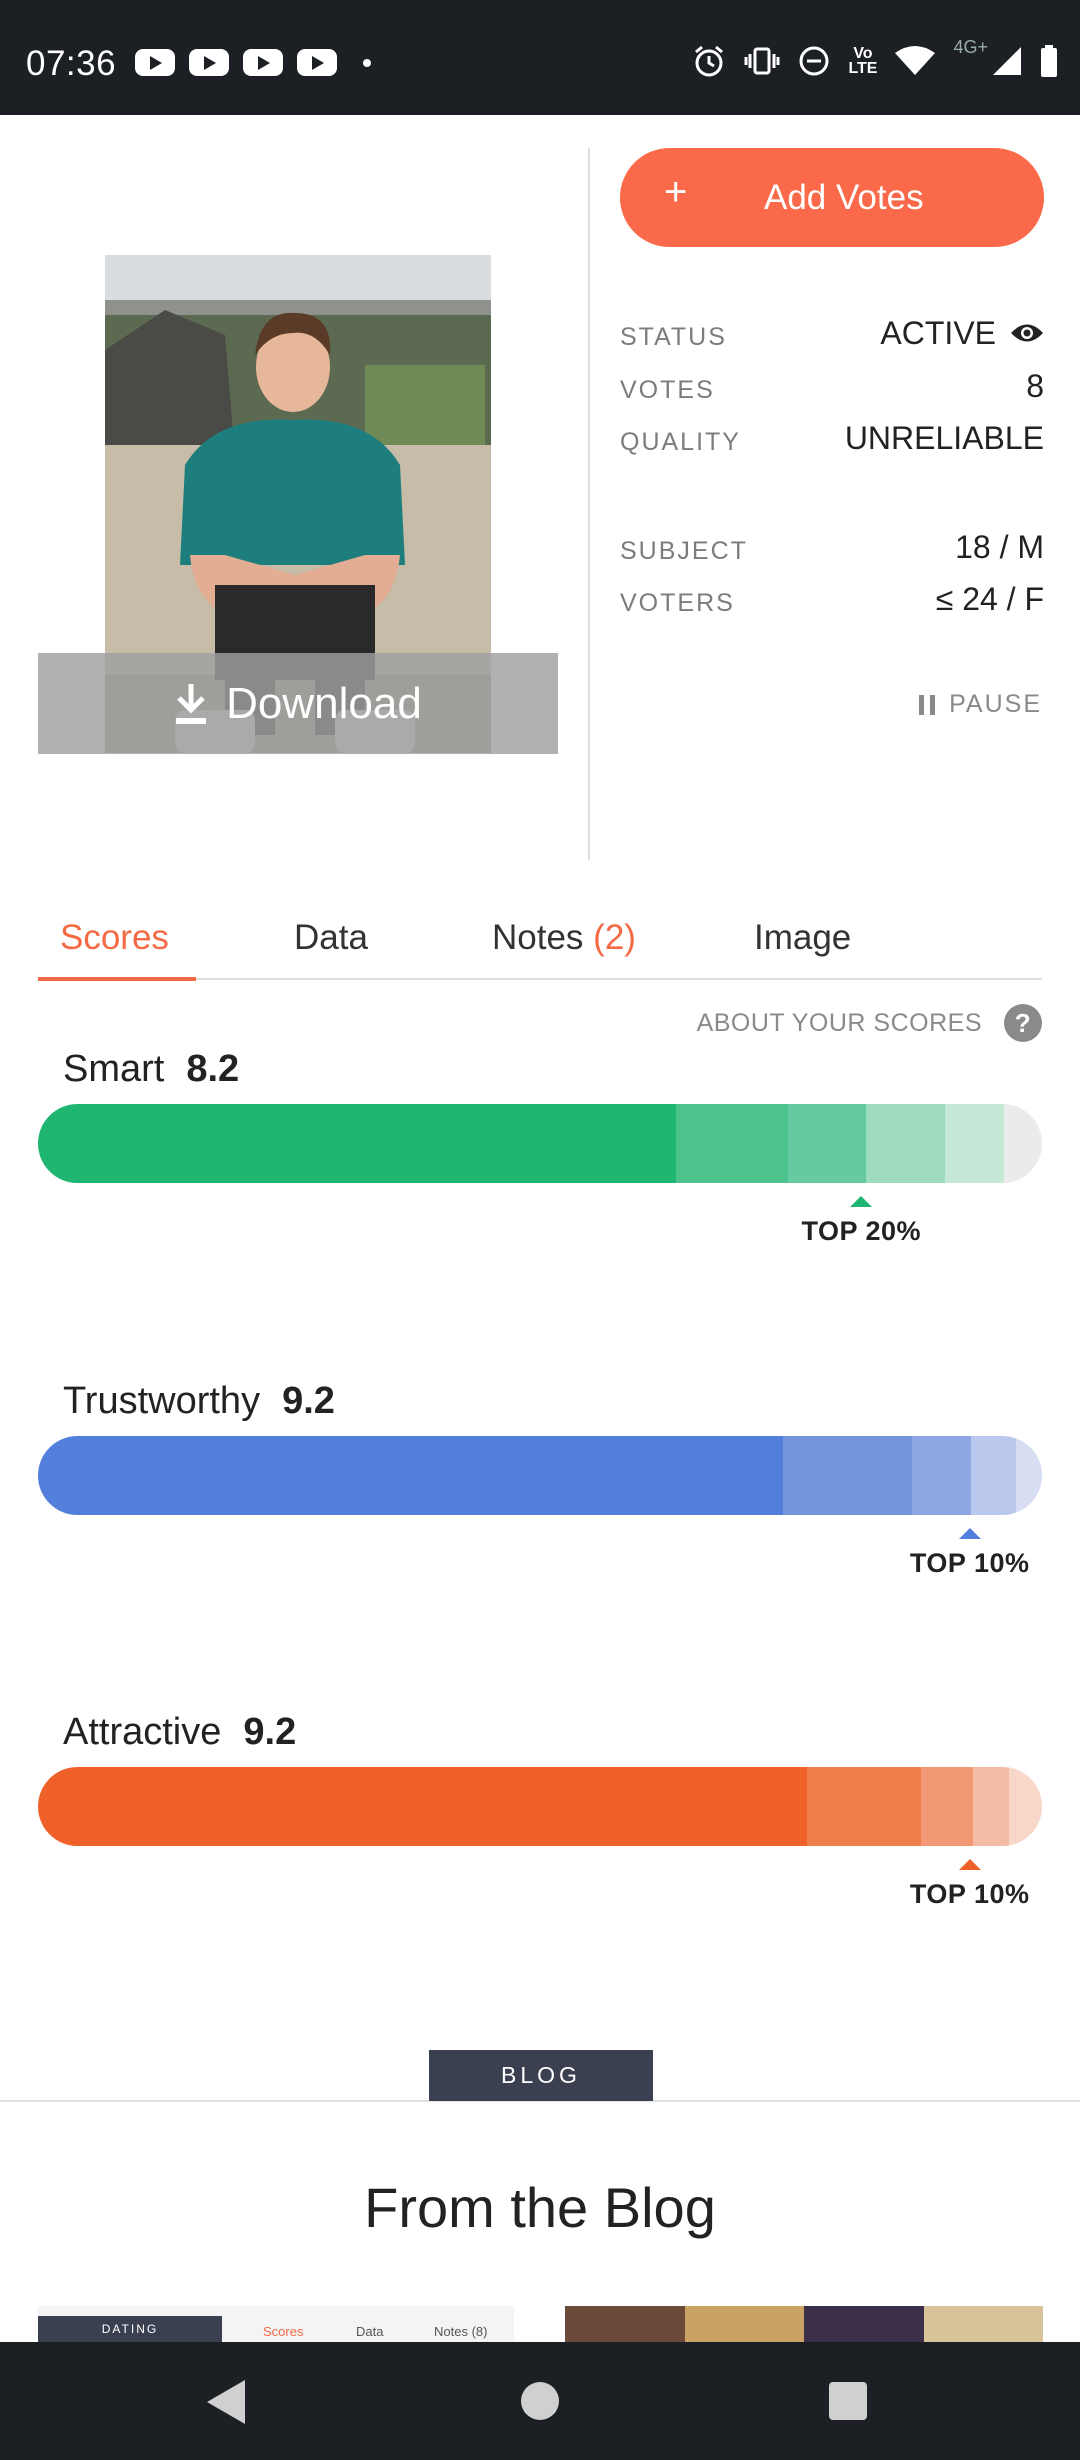 The image size is (1080, 2460). Describe the element at coordinates (989, 599) in the screenshot. I see `voters-value: ≤ 24 / F` at that location.